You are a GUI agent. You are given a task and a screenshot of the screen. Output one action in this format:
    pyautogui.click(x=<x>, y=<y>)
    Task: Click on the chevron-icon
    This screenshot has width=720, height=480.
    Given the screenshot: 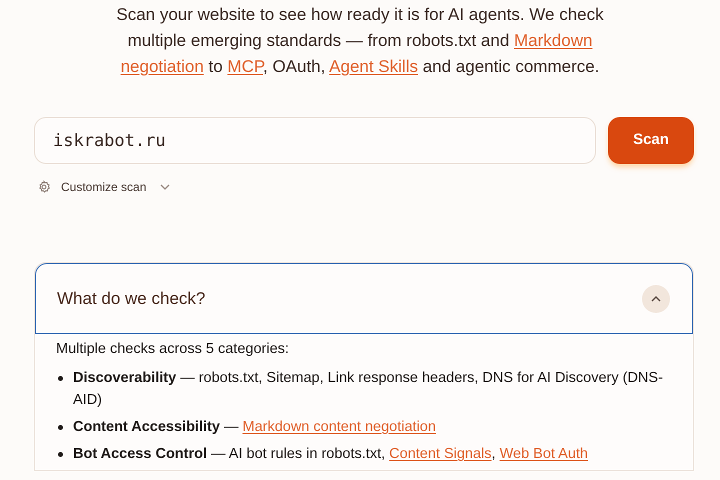 What is the action you would take?
    pyautogui.click(x=656, y=299)
    